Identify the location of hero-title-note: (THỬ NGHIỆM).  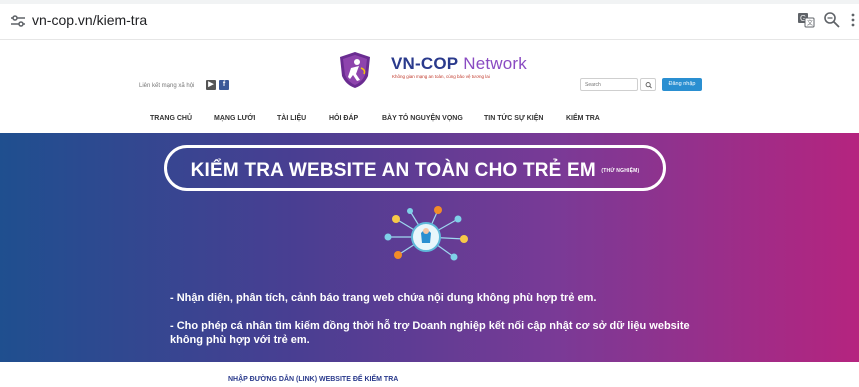
(620, 170).